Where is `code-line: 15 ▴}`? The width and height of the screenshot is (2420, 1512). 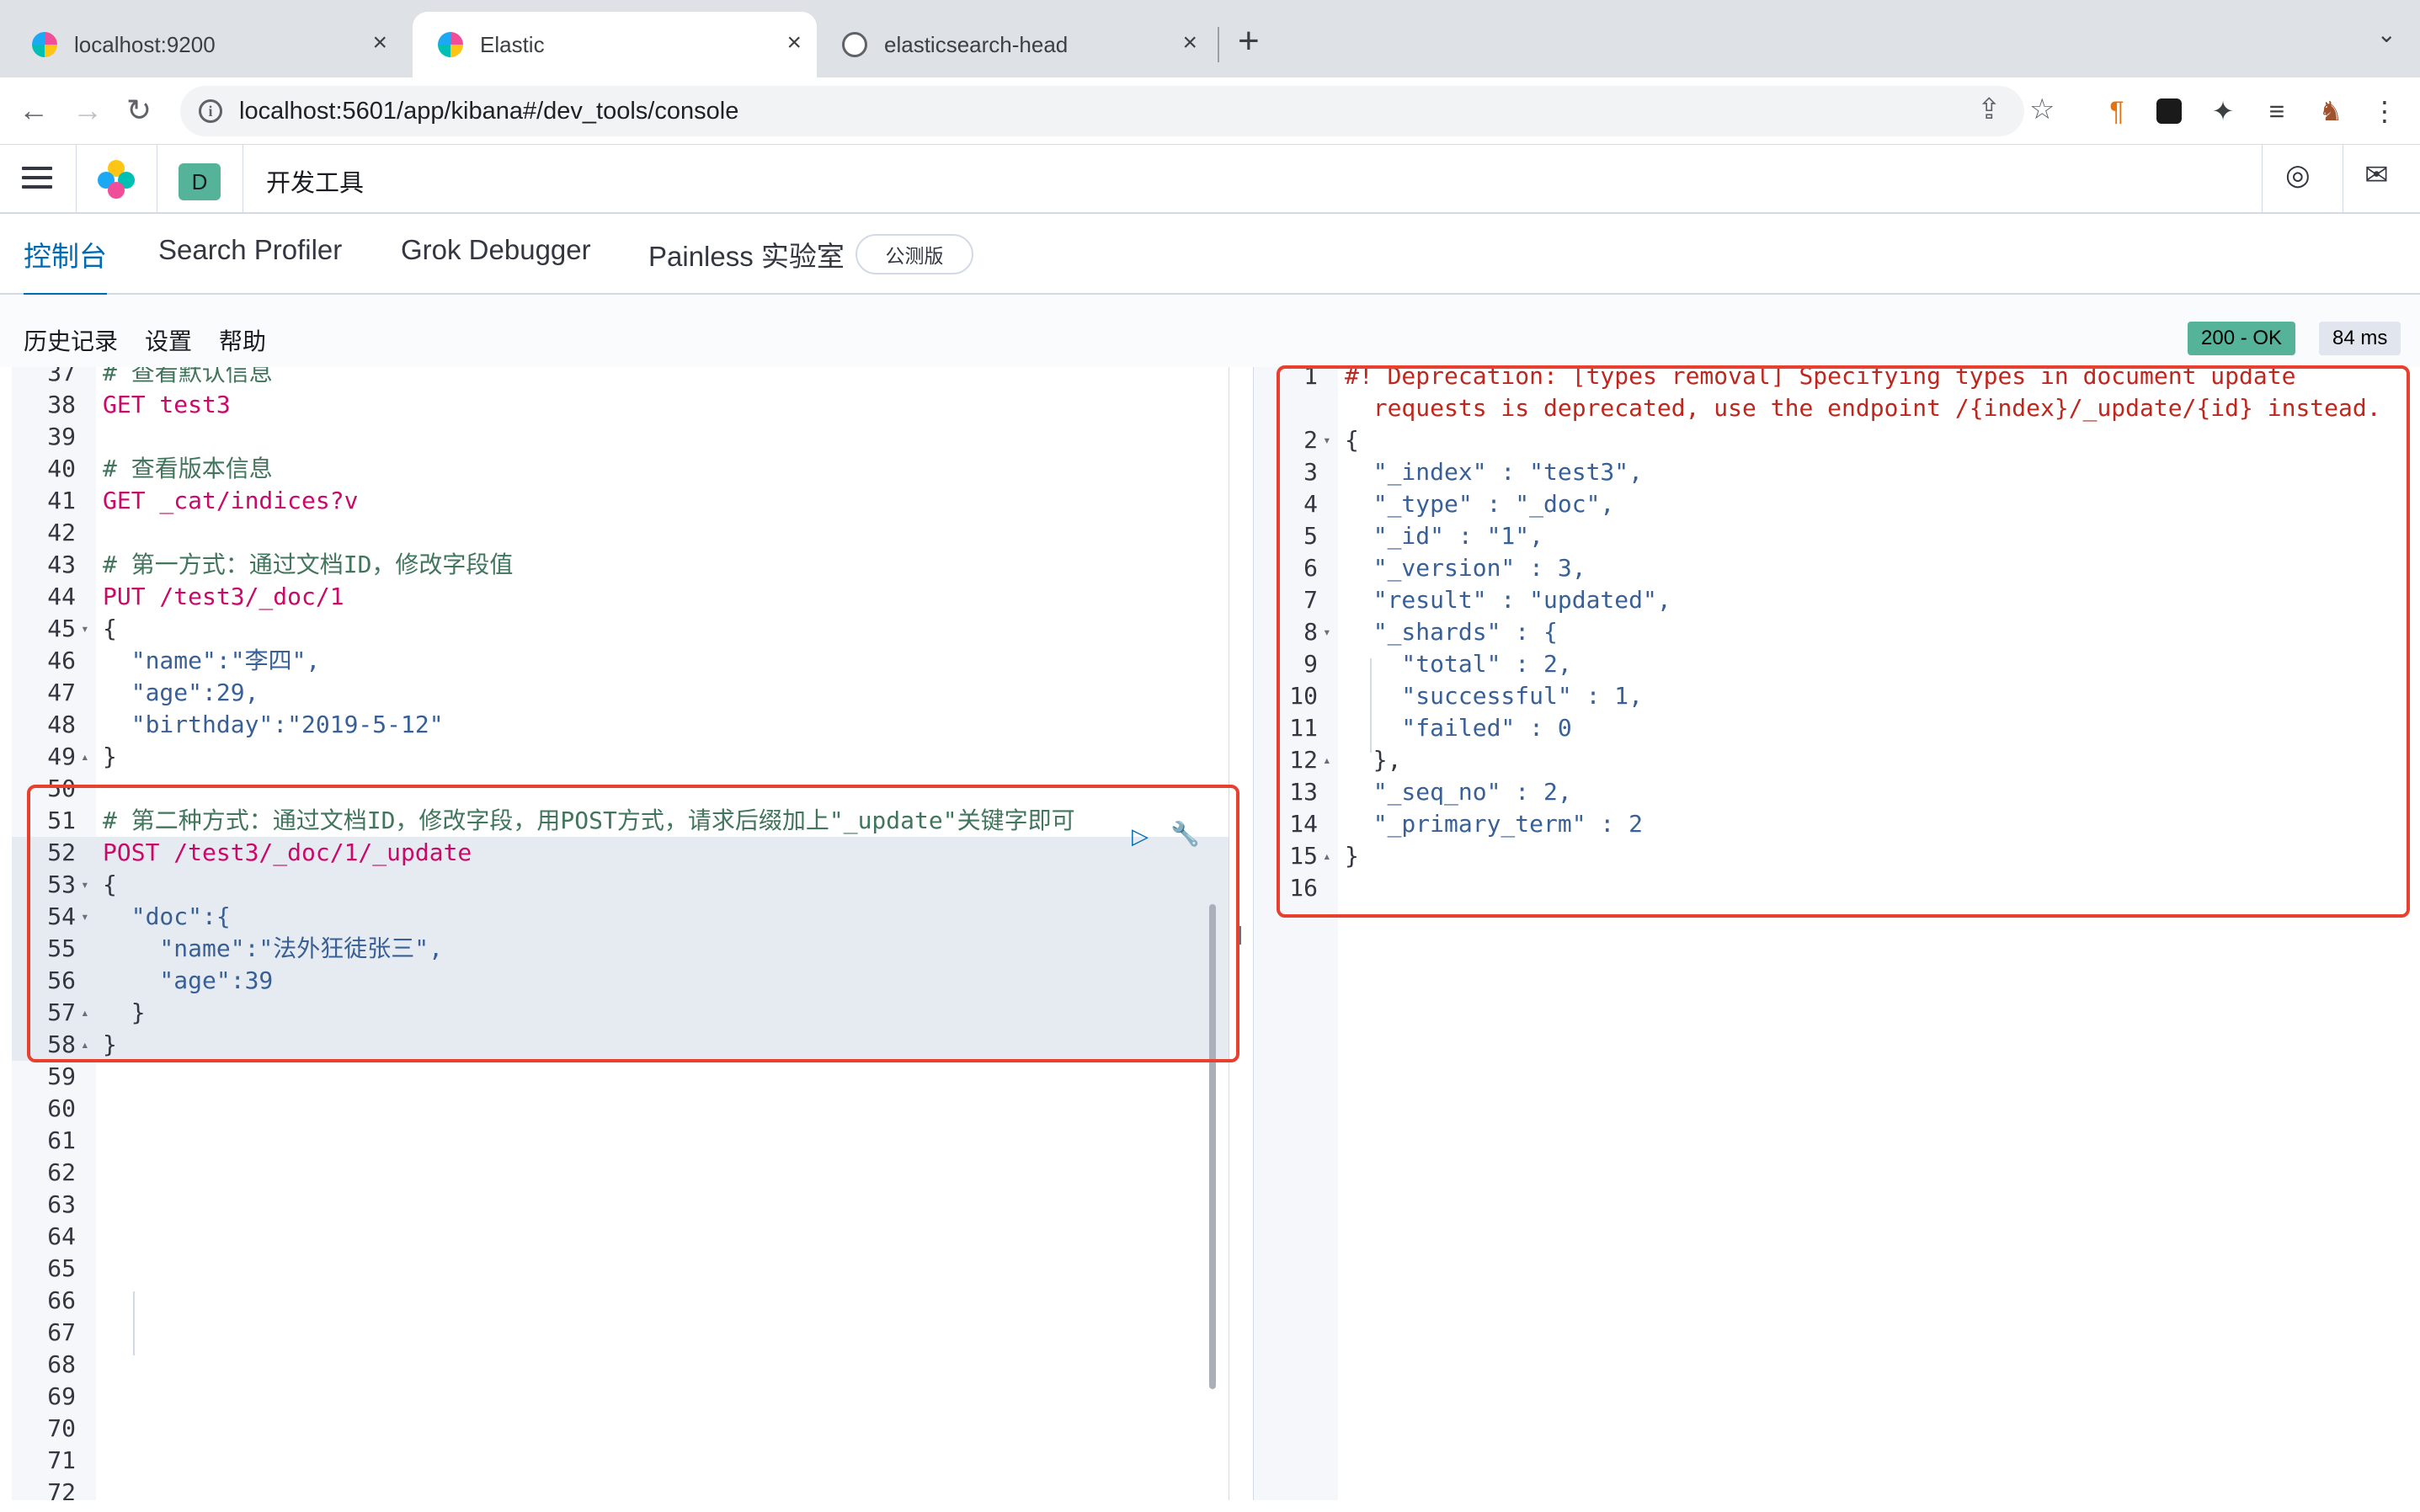
code-line: 15 ▴} is located at coordinates (1837, 856).